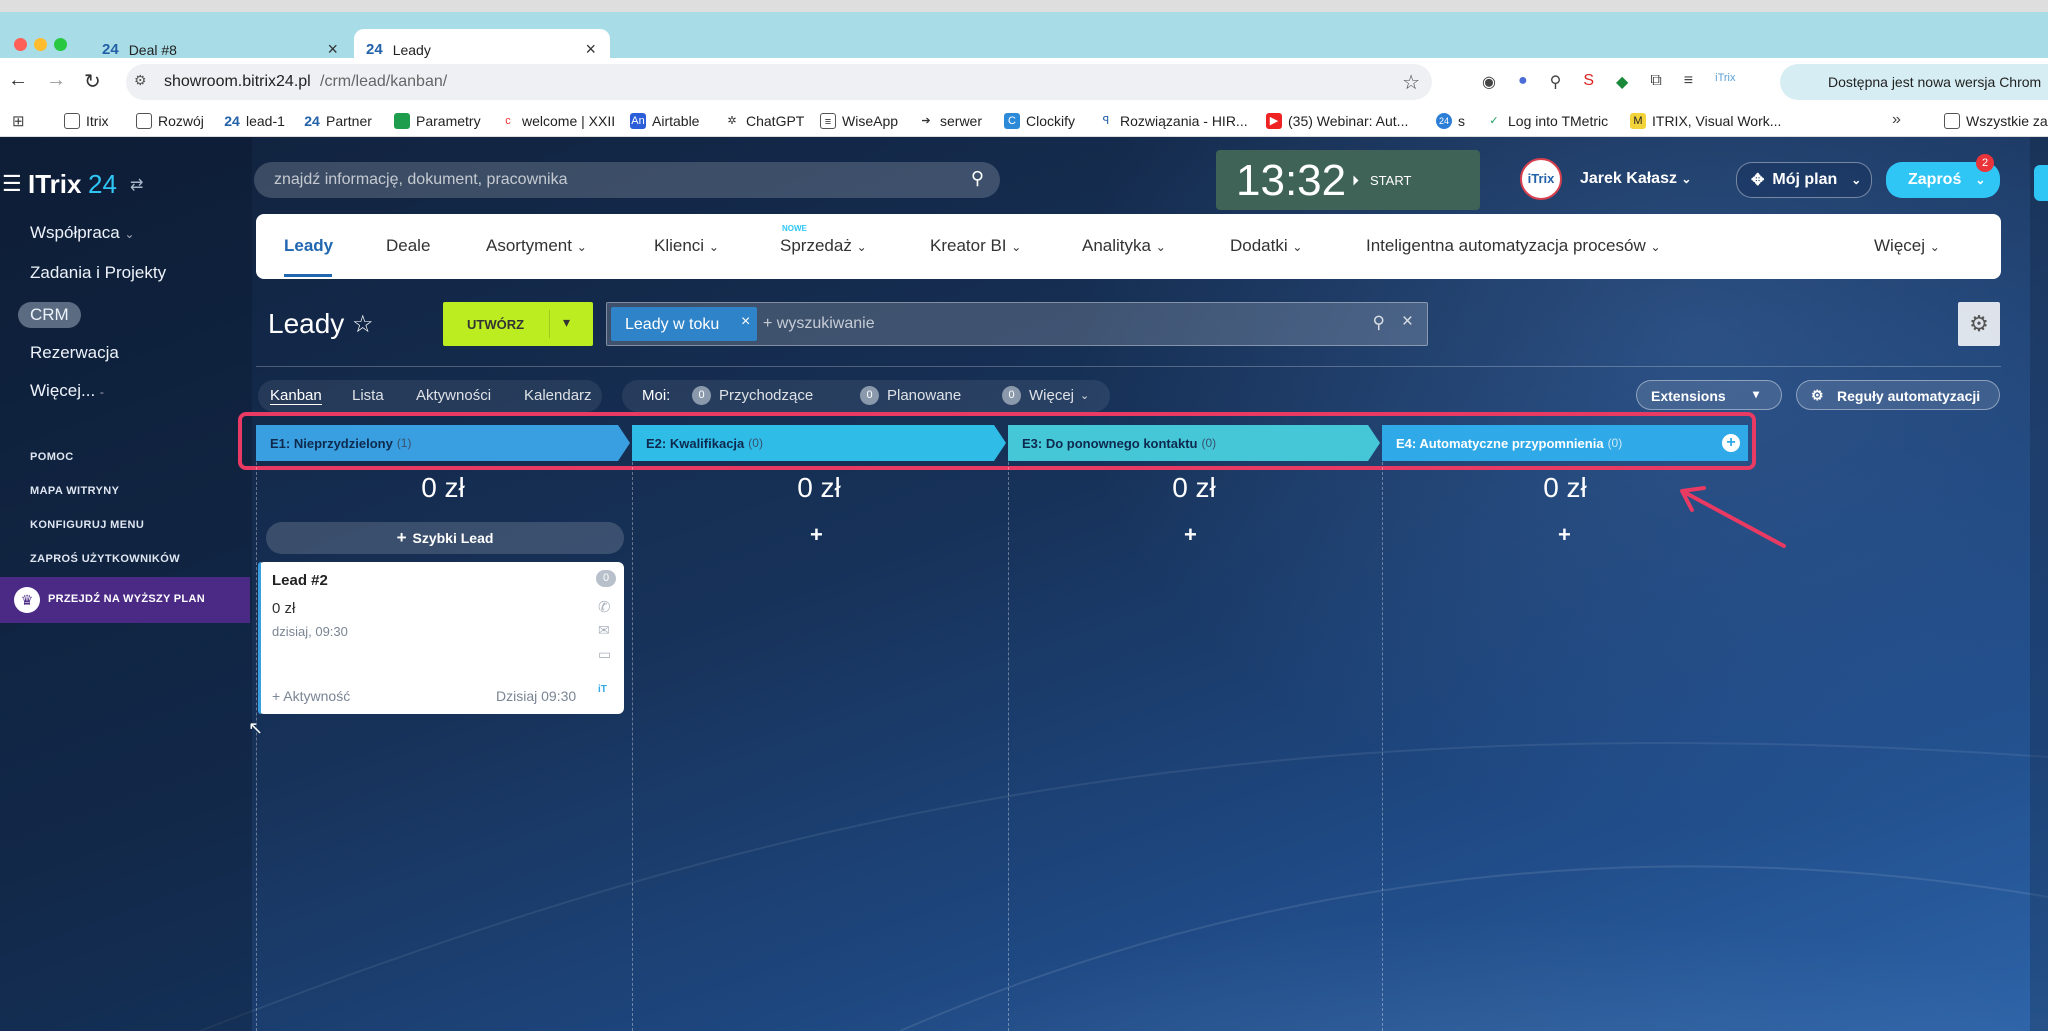 The width and height of the screenshot is (2048, 1031). What do you see at coordinates (558, 395) in the screenshot?
I see `view-kalendarz: Kalendarz` at bounding box center [558, 395].